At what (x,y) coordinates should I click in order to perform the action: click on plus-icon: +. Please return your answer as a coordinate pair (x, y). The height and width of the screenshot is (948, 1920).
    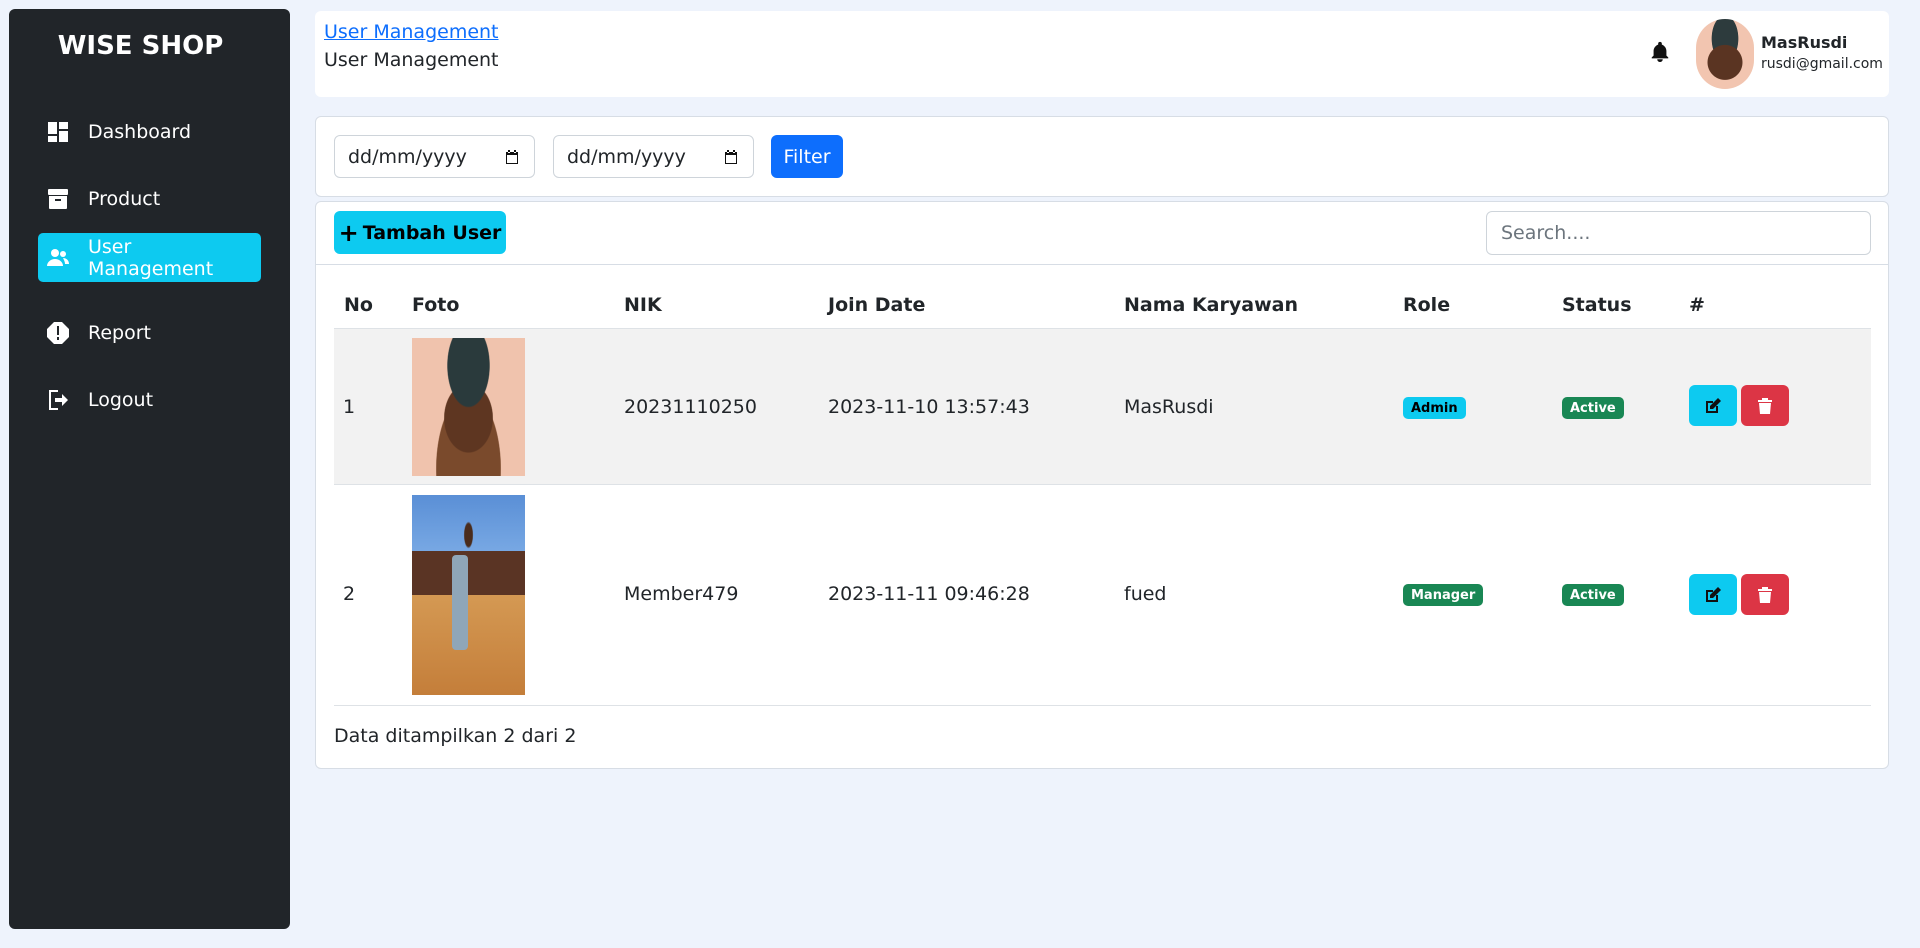
    Looking at the image, I should click on (348, 232).